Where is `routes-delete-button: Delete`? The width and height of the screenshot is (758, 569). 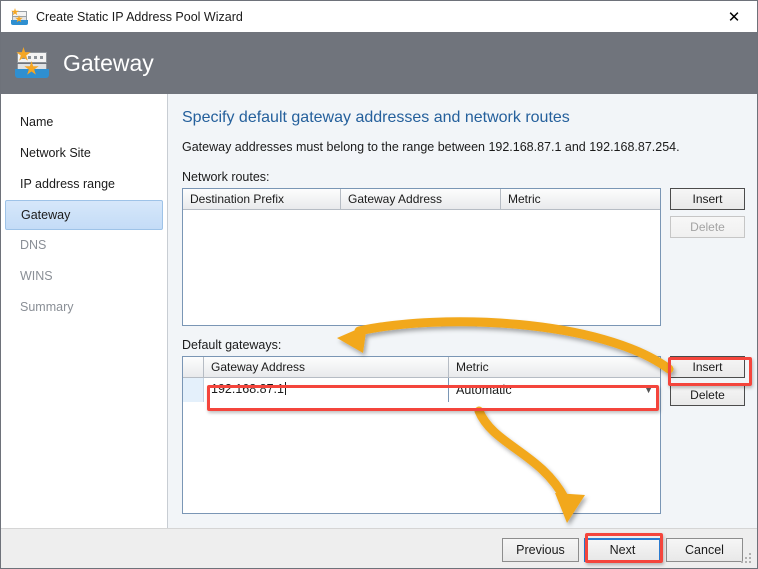 routes-delete-button: Delete is located at coordinates (707, 227).